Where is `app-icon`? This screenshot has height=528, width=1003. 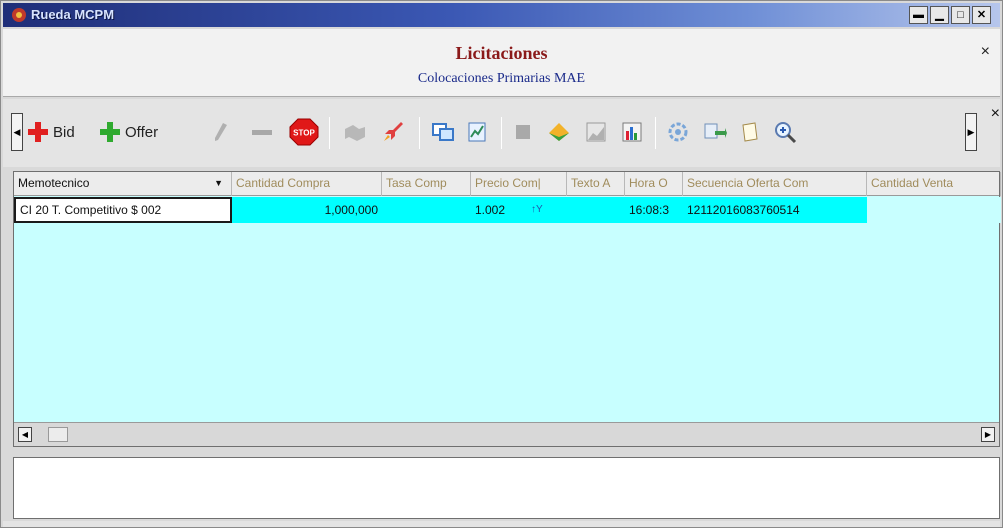 app-icon is located at coordinates (19, 15).